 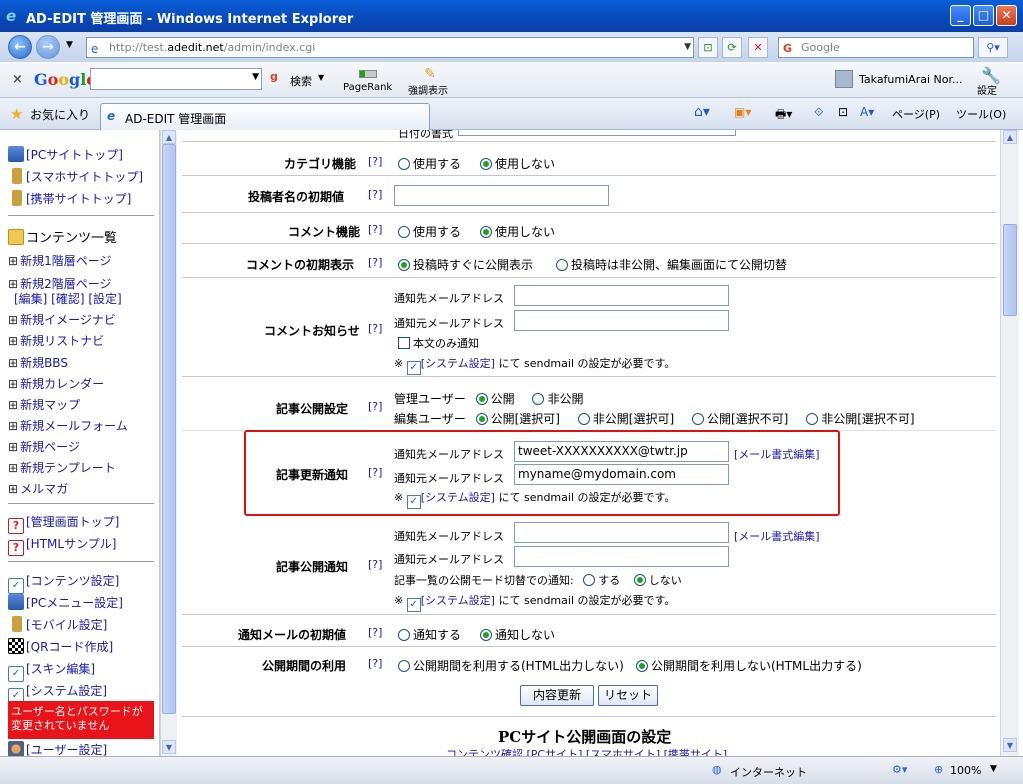 I want to click on favorites-button: お気に入り, so click(x=60, y=114).